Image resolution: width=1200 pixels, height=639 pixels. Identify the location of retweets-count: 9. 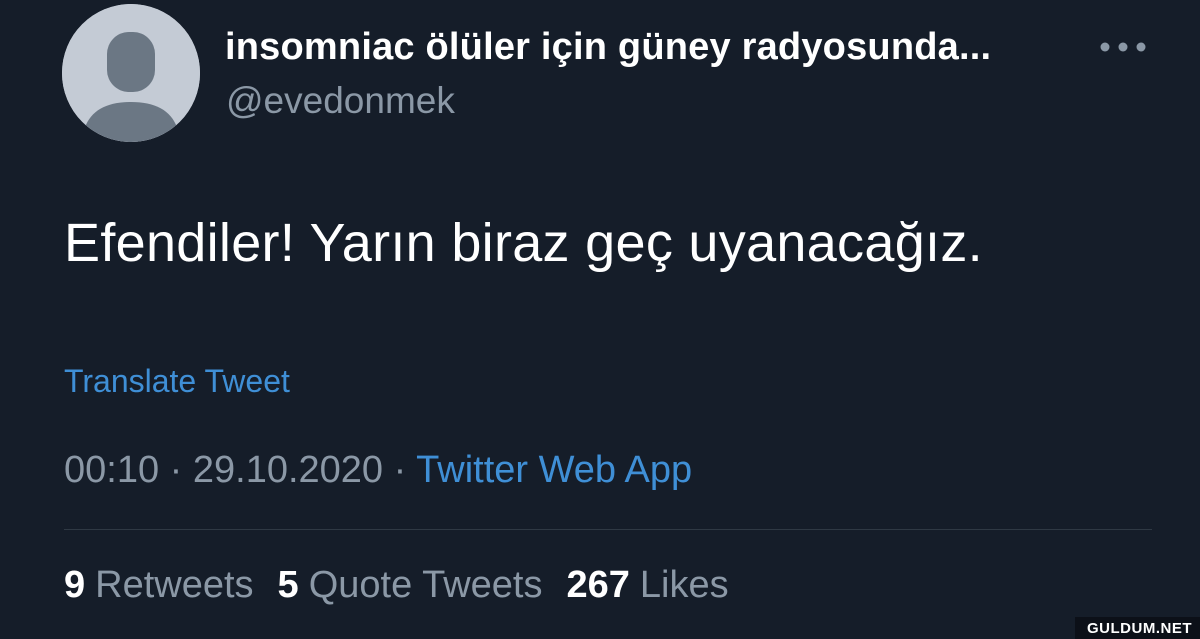
(75, 585).